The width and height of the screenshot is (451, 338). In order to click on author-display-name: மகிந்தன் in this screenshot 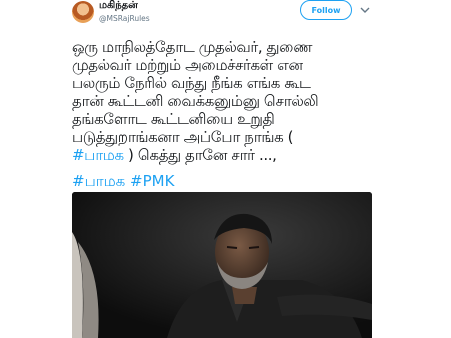, I will do `click(118, 6)`.